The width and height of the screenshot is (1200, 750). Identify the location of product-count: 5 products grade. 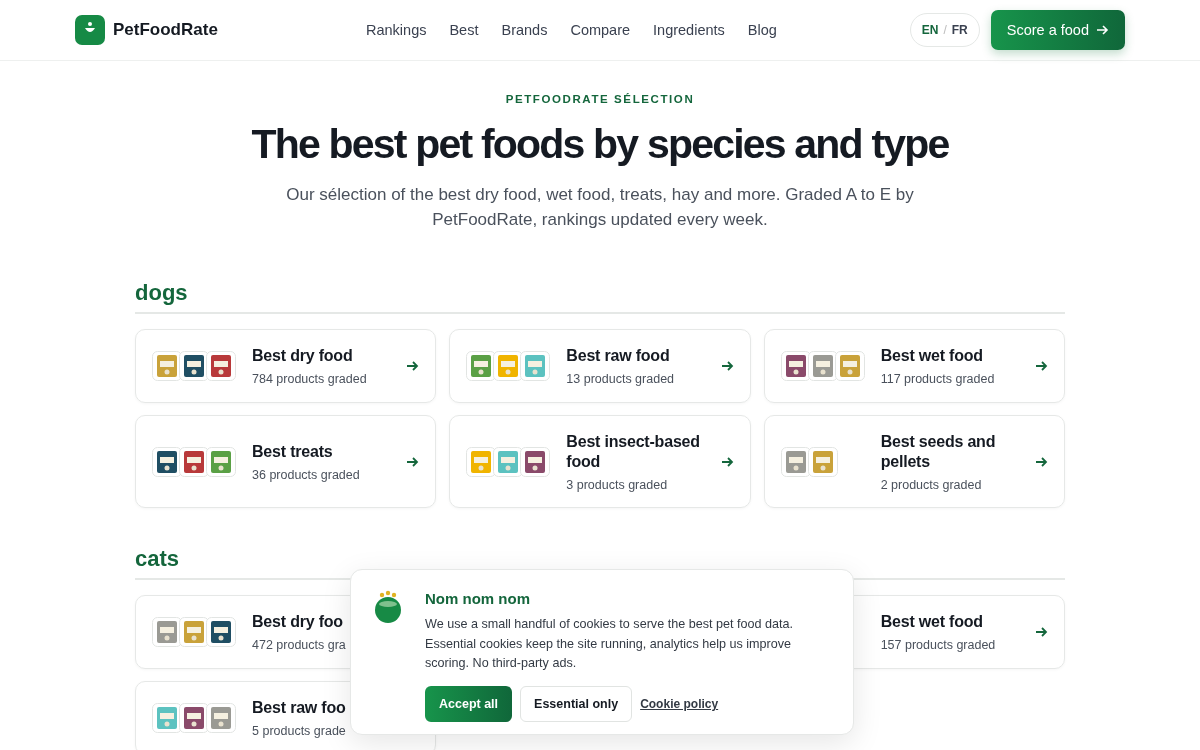
(299, 731).